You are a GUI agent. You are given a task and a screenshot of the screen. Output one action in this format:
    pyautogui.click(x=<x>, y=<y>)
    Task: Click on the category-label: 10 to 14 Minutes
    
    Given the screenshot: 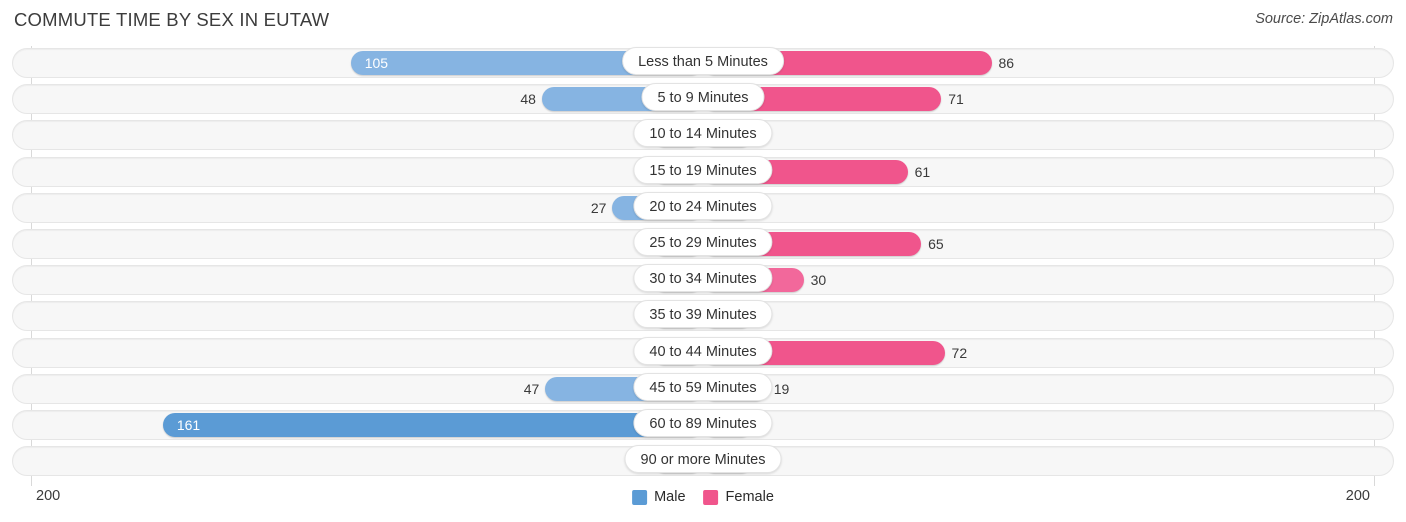 What is the action you would take?
    pyautogui.click(x=703, y=133)
    